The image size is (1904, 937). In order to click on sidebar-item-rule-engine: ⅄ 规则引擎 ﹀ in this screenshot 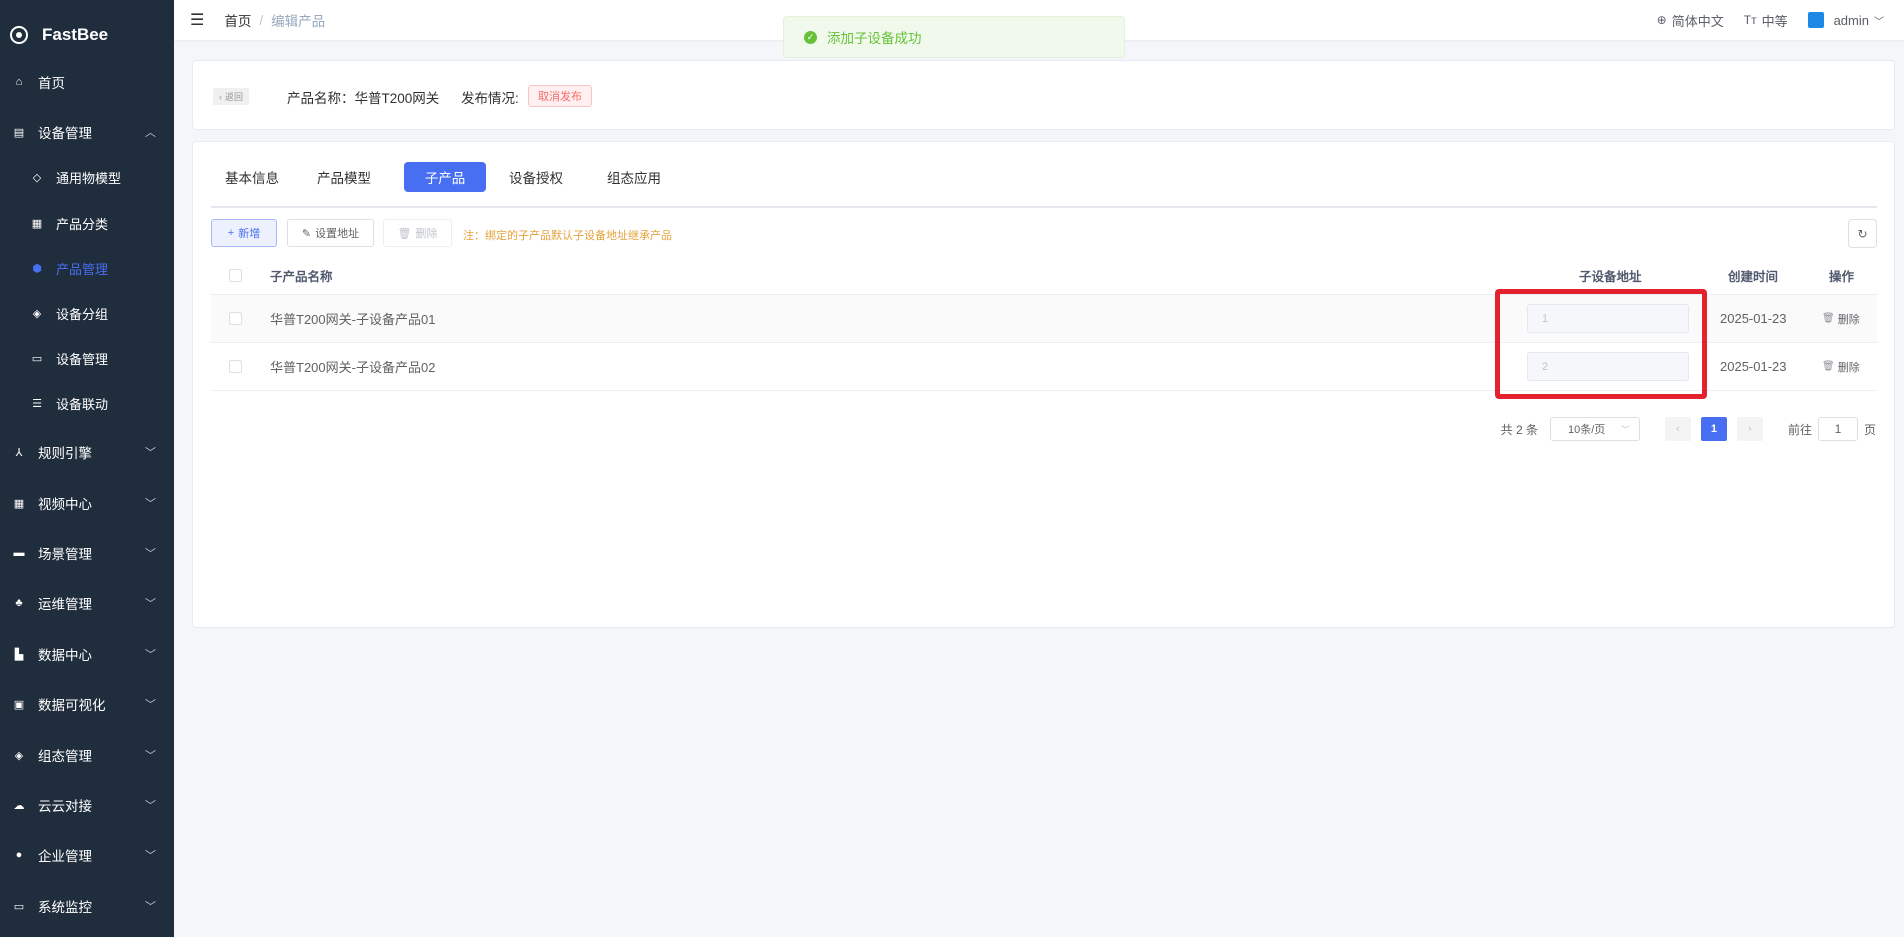, I will do `click(87, 452)`.